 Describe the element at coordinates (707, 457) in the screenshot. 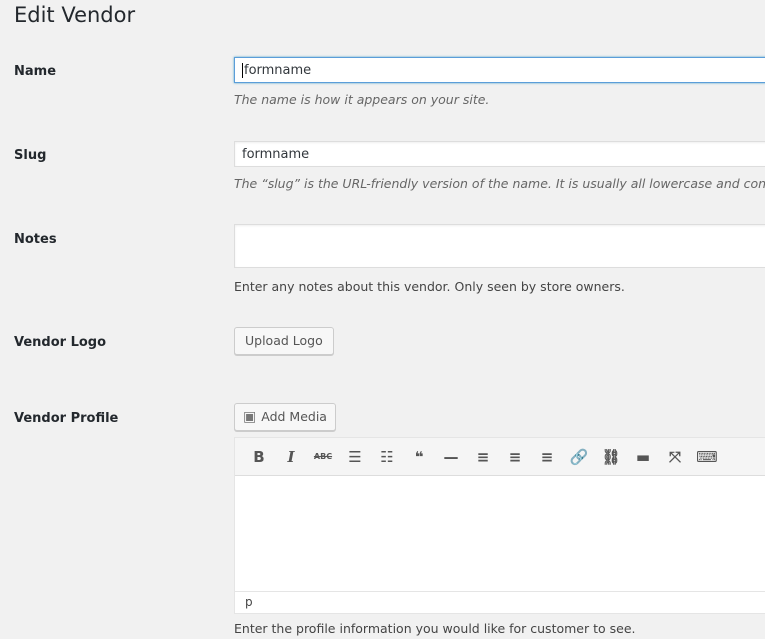

I see `toolbar-toggle-icon: ⌨` at that location.